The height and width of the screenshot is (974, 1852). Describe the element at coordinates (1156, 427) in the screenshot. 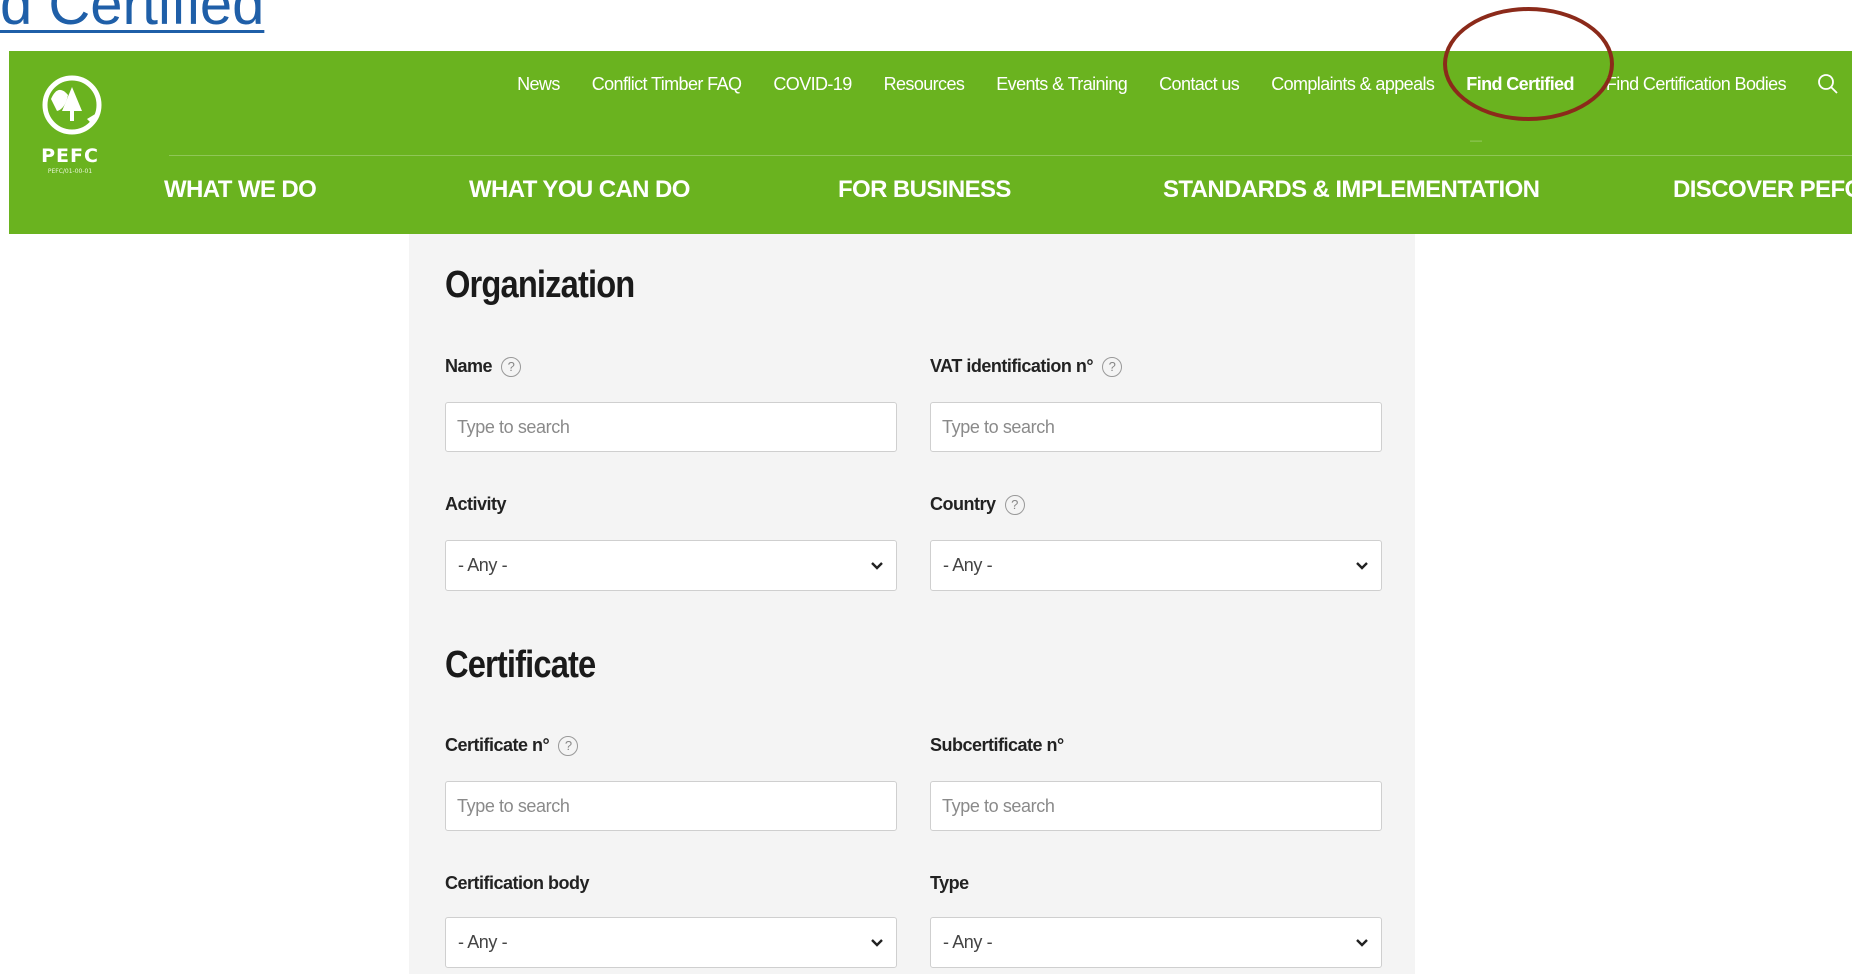

I see `vat-input` at that location.